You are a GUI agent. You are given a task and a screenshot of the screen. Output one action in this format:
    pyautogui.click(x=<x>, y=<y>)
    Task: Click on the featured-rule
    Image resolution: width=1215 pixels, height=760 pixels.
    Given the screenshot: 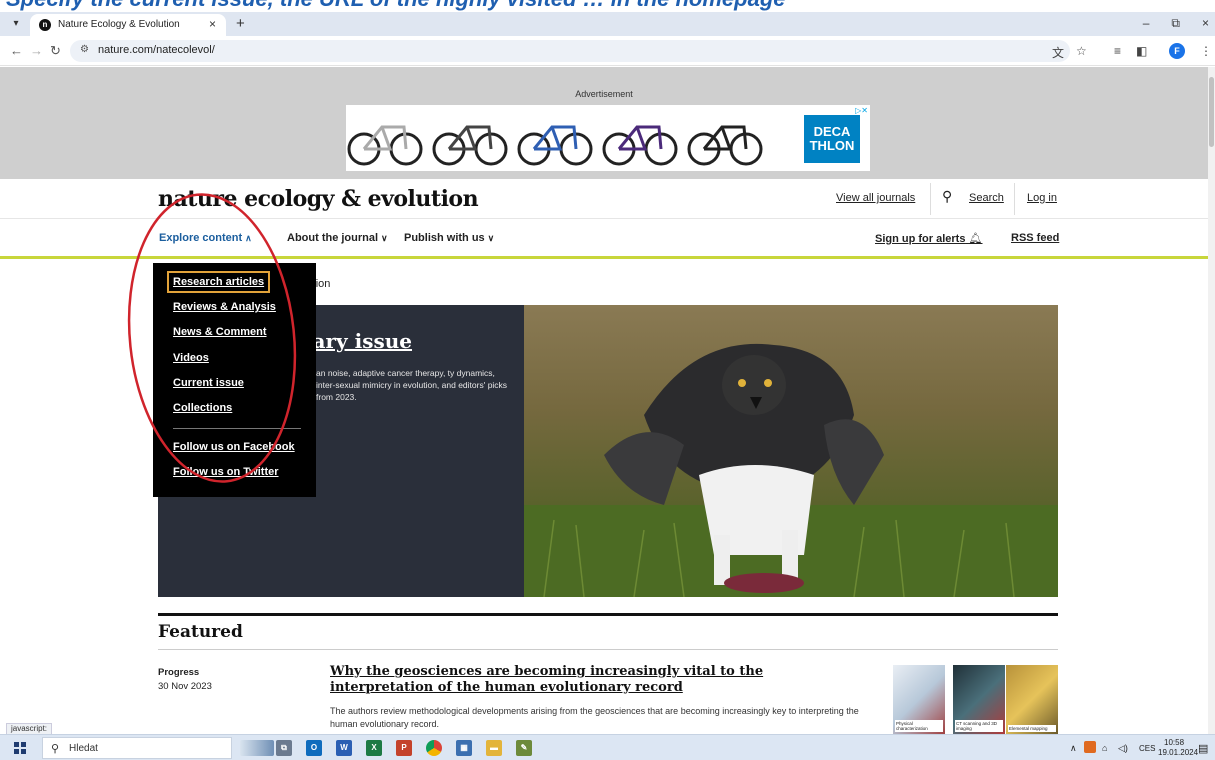 What is the action you would take?
    pyautogui.click(x=608, y=614)
    